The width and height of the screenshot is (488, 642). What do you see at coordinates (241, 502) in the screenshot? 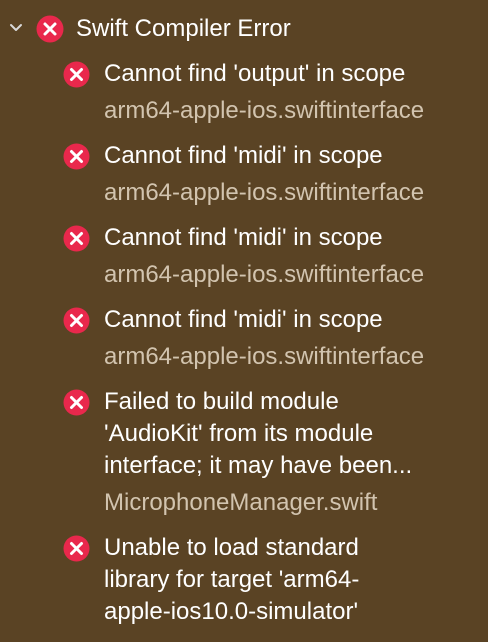
I see `issue-location: MicrophoneManager.swift` at bounding box center [241, 502].